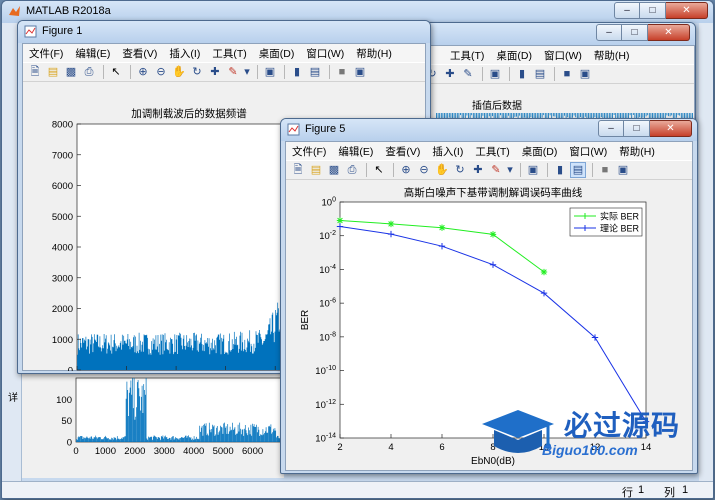 This screenshot has height=500, width=715. Describe the element at coordinates (327, 337) in the screenshot. I see `ber-y-tick-label: 10-8` at that location.